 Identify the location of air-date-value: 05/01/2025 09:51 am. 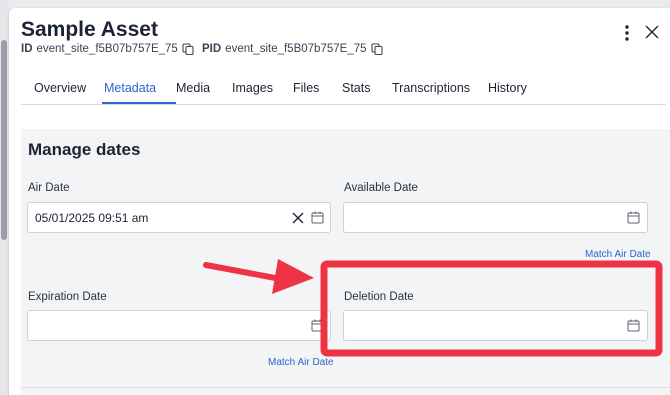
(92, 218).